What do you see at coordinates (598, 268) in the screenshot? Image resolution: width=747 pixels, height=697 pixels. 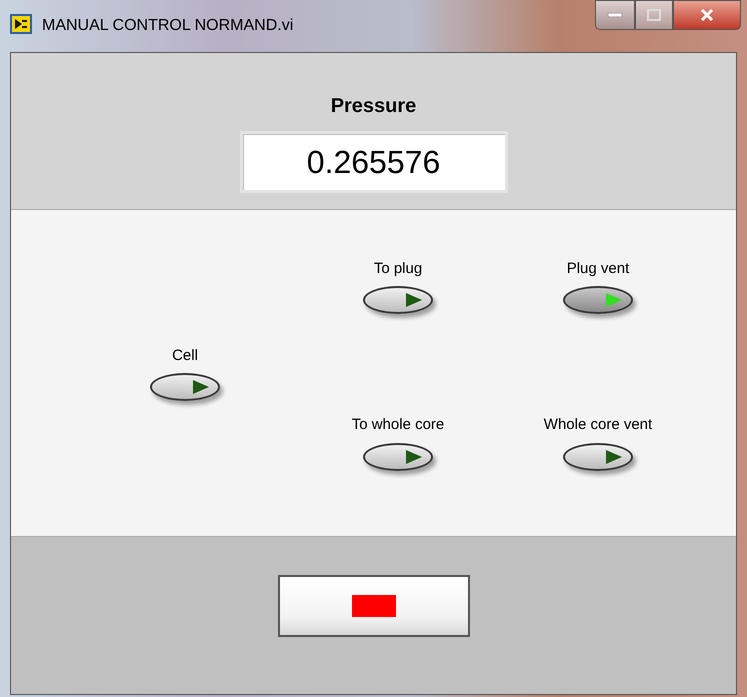 I see `valve-label: Plug vent` at bounding box center [598, 268].